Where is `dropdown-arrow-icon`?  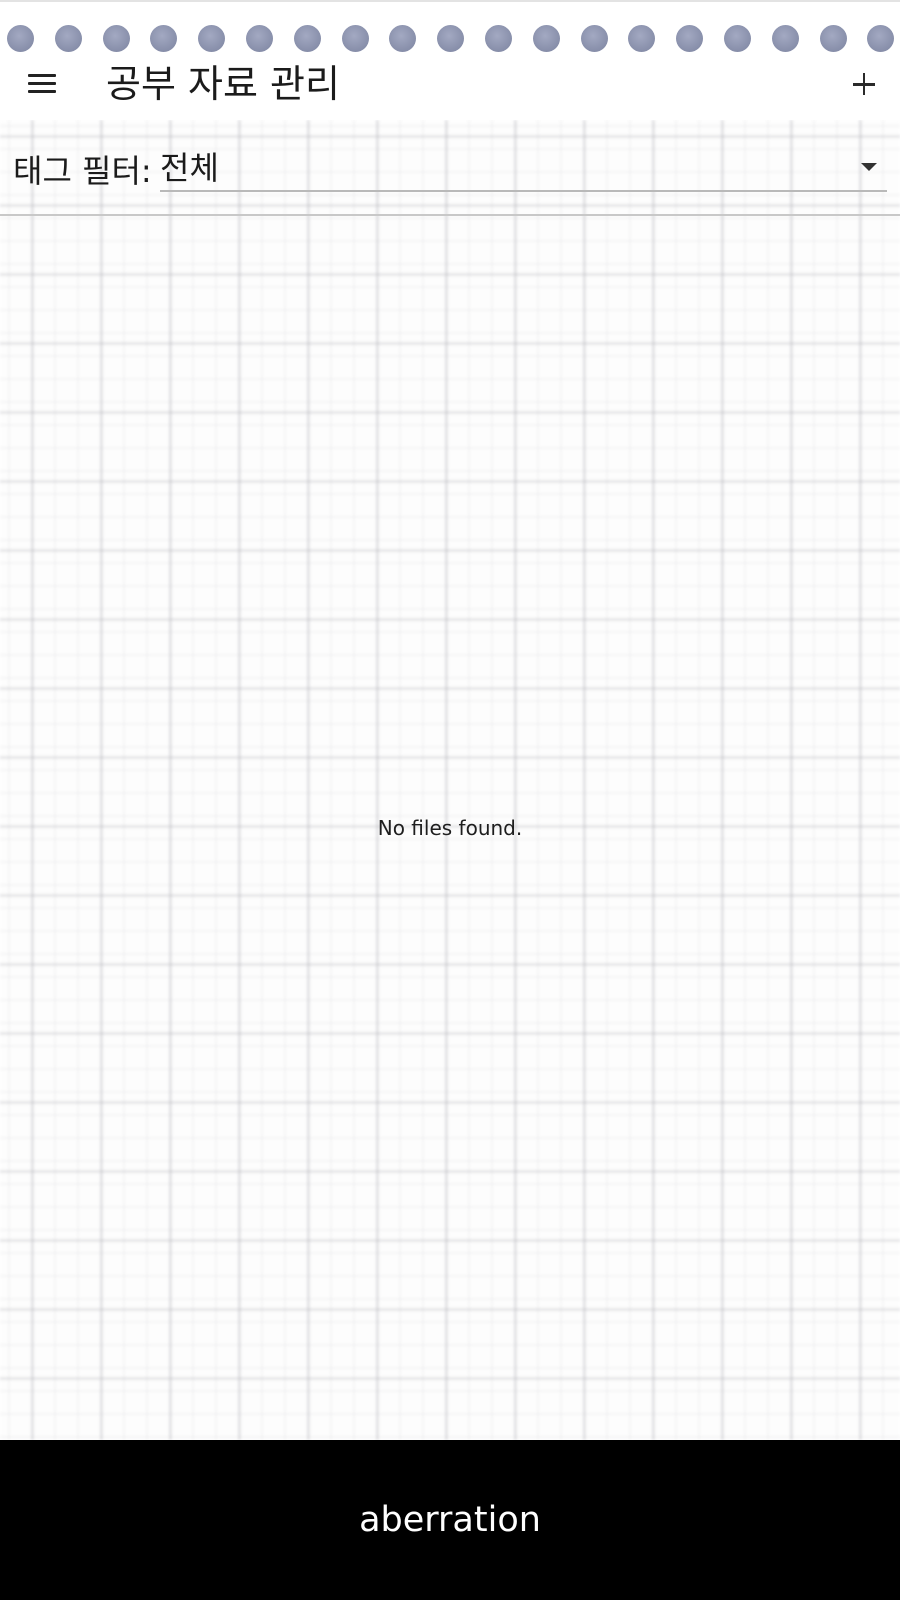
dropdown-arrow-icon is located at coordinates (869, 167).